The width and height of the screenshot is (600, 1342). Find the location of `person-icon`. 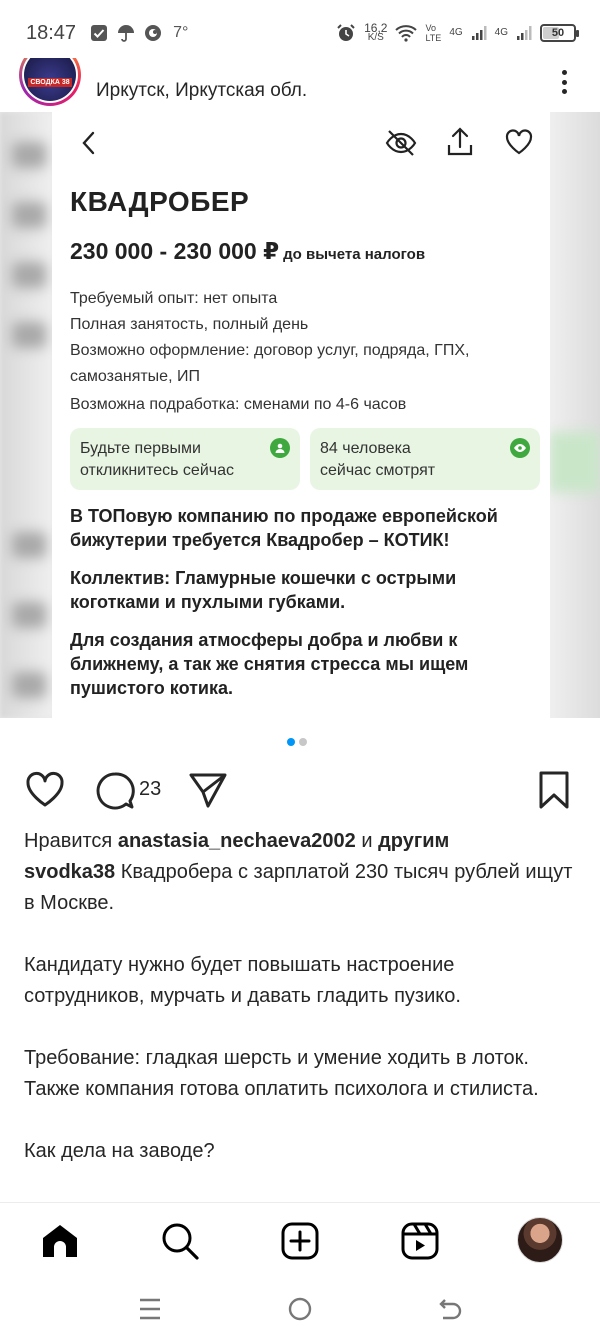

person-icon is located at coordinates (280, 448).